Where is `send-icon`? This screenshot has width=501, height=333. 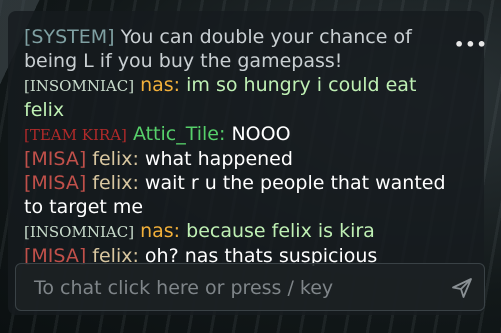
send-icon is located at coordinates (462, 288).